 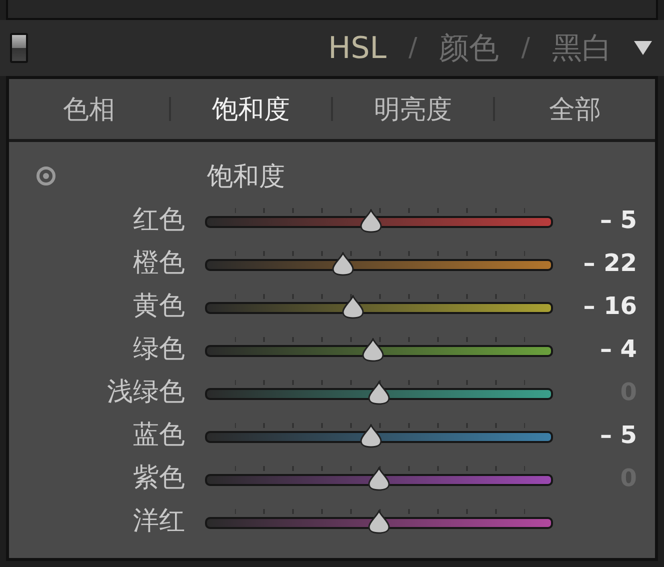 I want to click on slider-label: 红色, so click(x=158, y=220).